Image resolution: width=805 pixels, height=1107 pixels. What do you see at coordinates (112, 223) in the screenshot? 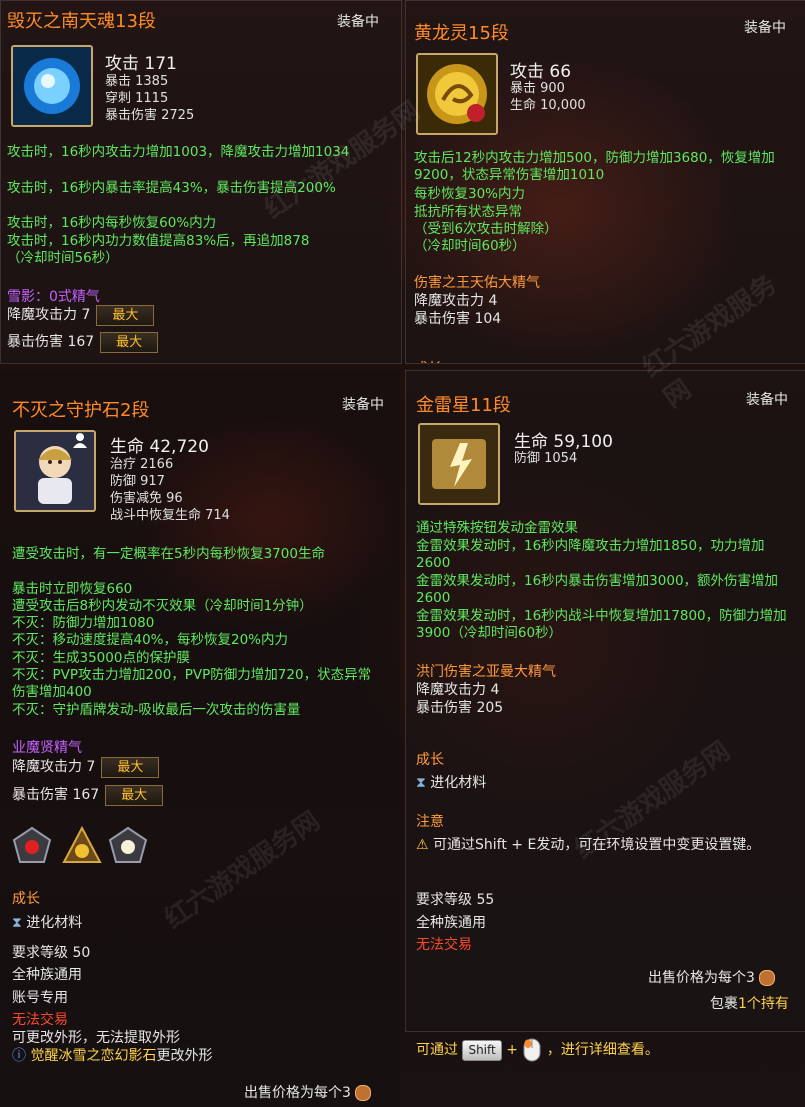
I see `effect-line: 攻击时，16秒内每秒恢复60%内力` at bounding box center [112, 223].